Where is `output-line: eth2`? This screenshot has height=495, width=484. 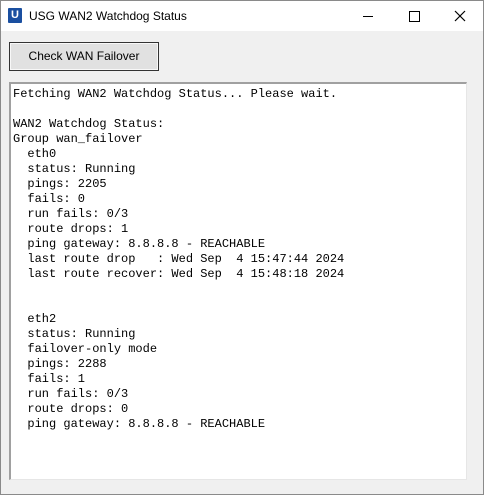
output-line: eth2 is located at coordinates (35, 319).